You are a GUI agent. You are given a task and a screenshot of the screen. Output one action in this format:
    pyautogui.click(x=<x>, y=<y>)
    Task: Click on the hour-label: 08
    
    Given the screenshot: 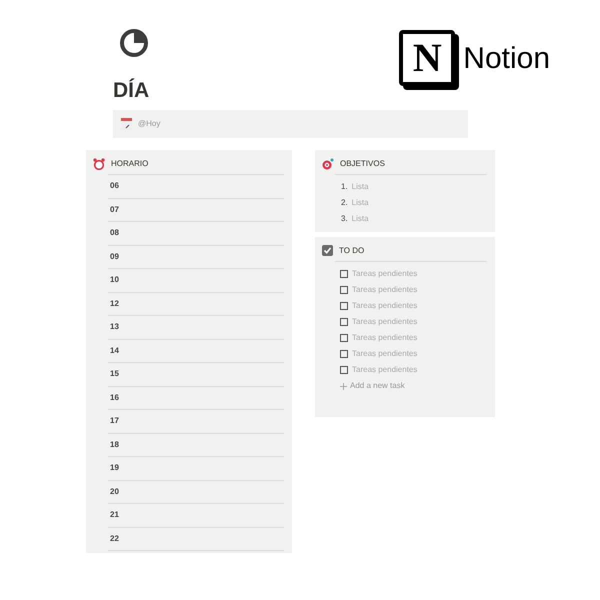 What is the action you would take?
    pyautogui.click(x=114, y=233)
    